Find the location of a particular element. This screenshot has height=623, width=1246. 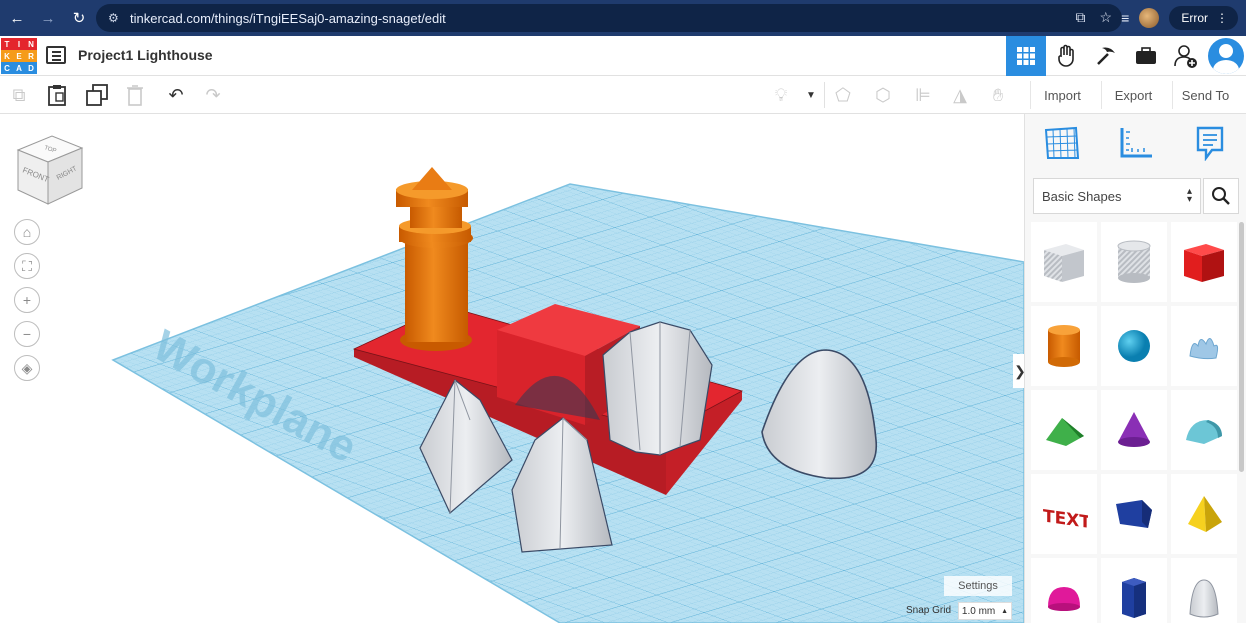

zoom-out-icon: − is located at coordinates (27, 334).